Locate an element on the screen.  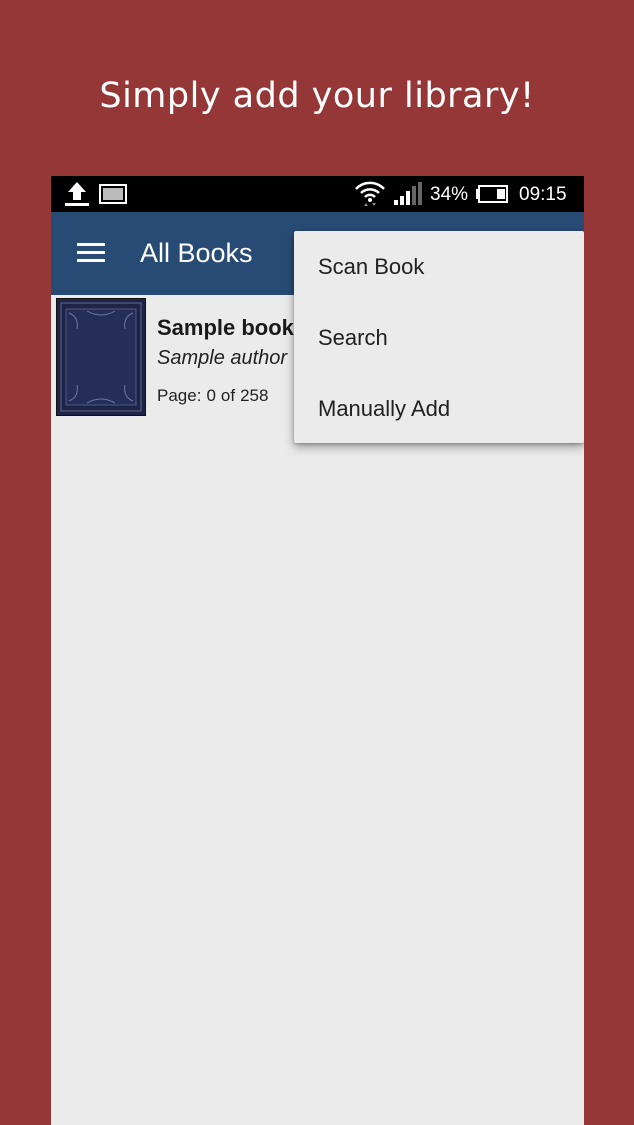
battery-percent: 34% is located at coordinates (449, 194).